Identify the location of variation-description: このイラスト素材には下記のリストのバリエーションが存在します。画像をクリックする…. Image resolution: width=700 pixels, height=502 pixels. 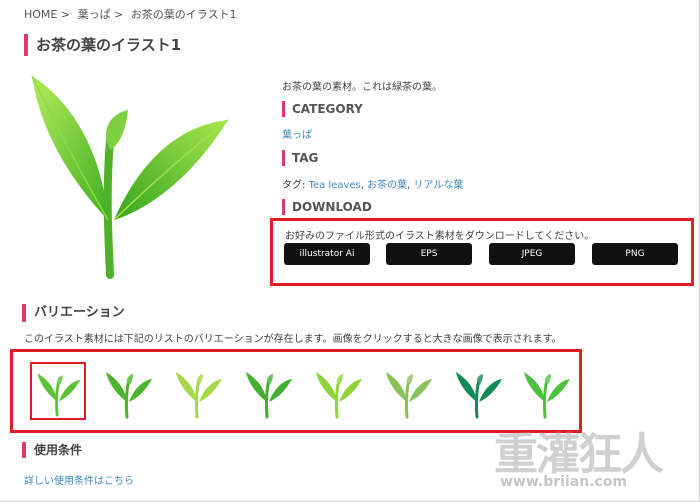
(293, 339).